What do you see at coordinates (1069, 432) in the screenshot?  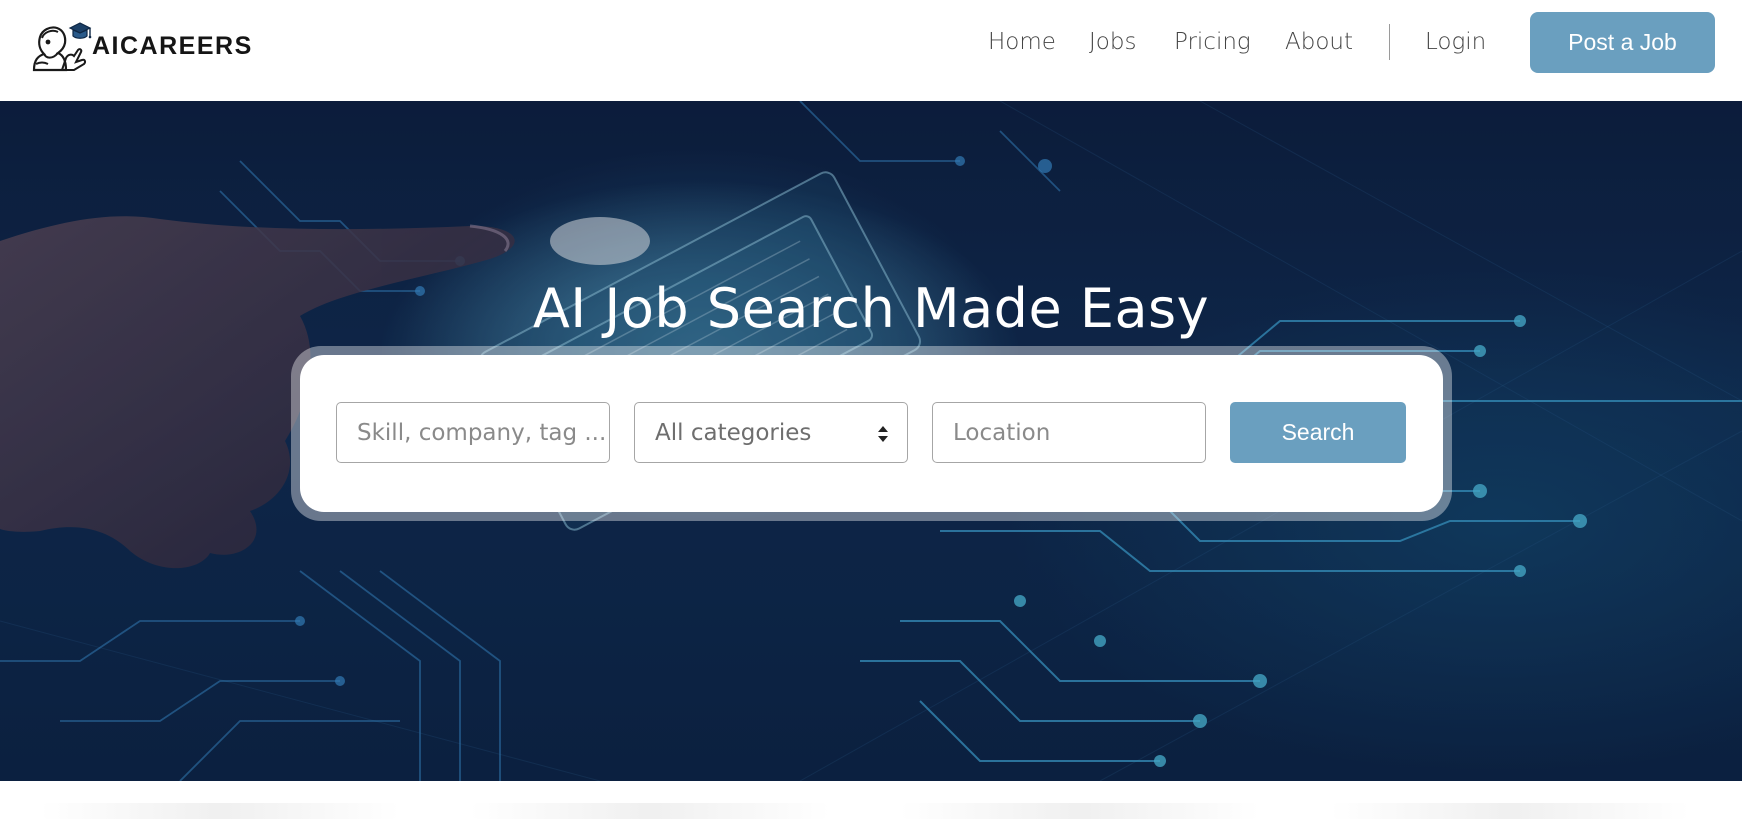 I see `location-input: Location` at bounding box center [1069, 432].